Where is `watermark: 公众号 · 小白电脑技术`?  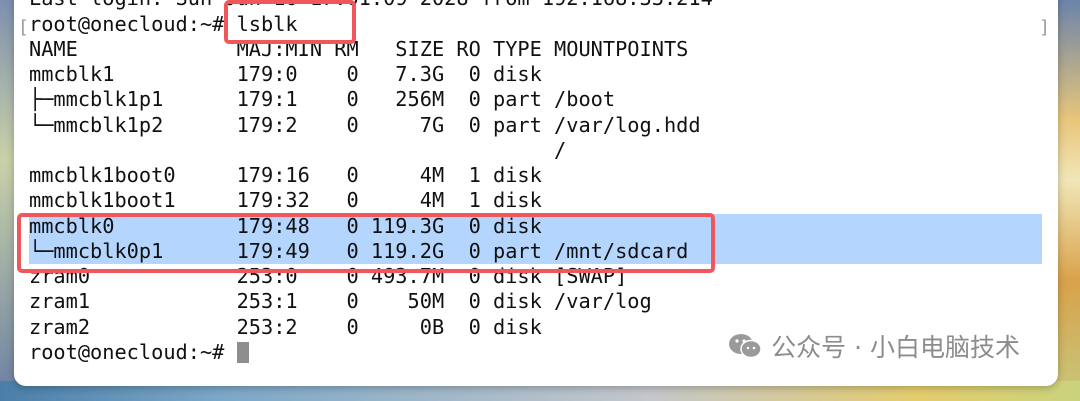
watermark: 公众号 · 小白电脑技术 is located at coordinates (873, 346).